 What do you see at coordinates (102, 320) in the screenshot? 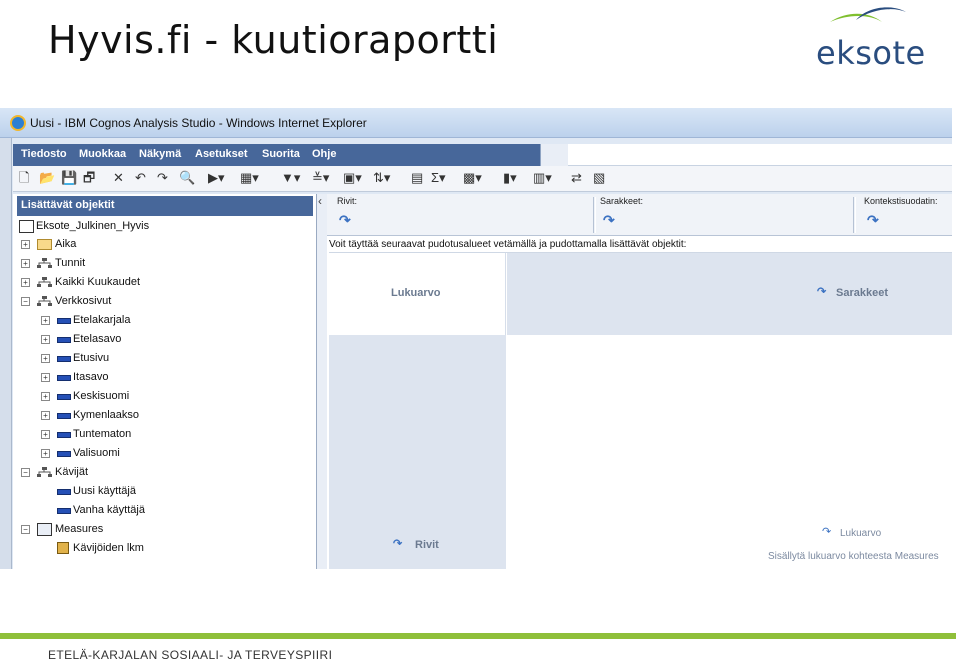
I see `tree-label: Etelakarjala` at bounding box center [102, 320].